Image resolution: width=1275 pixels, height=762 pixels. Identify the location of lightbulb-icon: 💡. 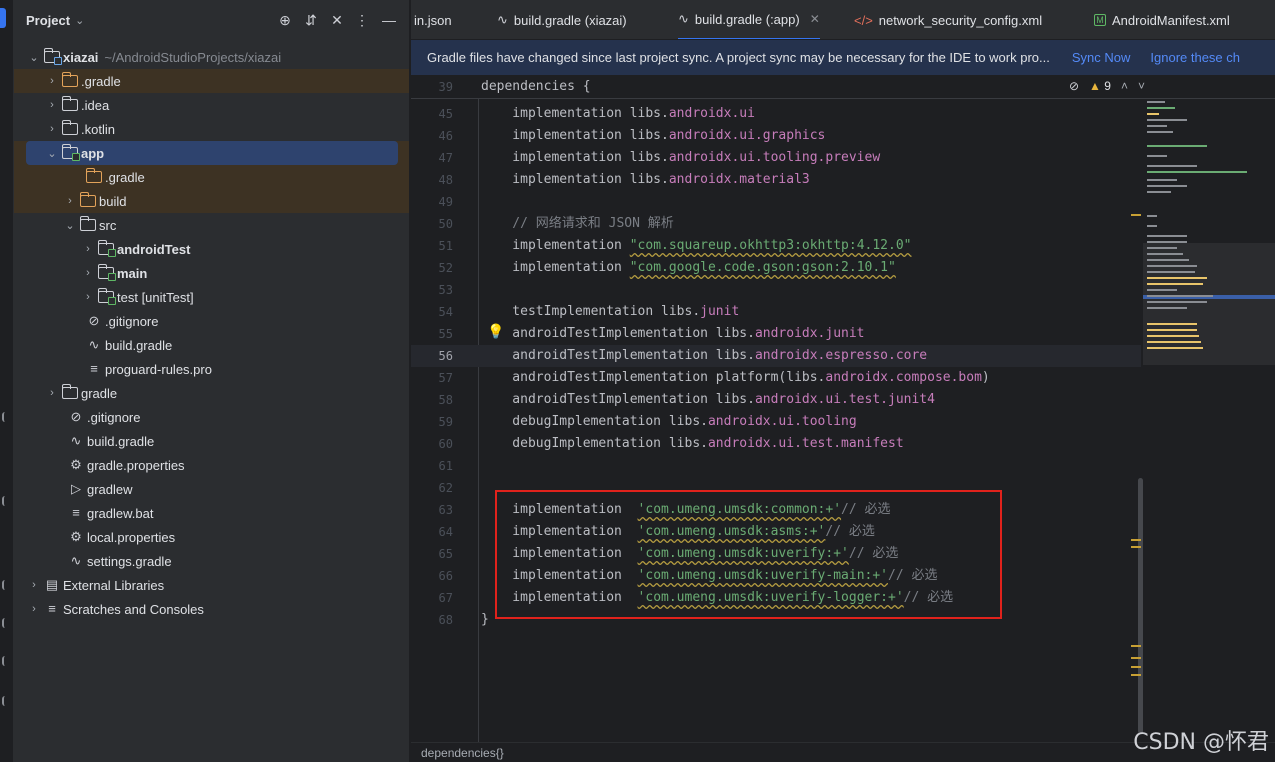
(495, 331).